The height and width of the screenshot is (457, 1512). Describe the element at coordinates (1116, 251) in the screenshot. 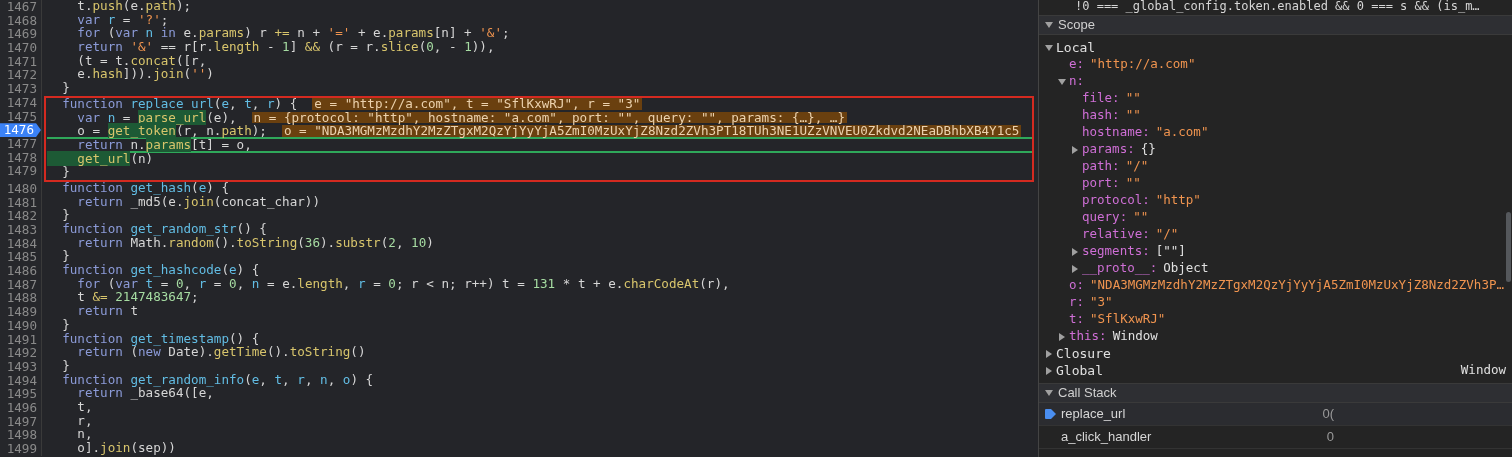

I see `property-name: segments:` at that location.